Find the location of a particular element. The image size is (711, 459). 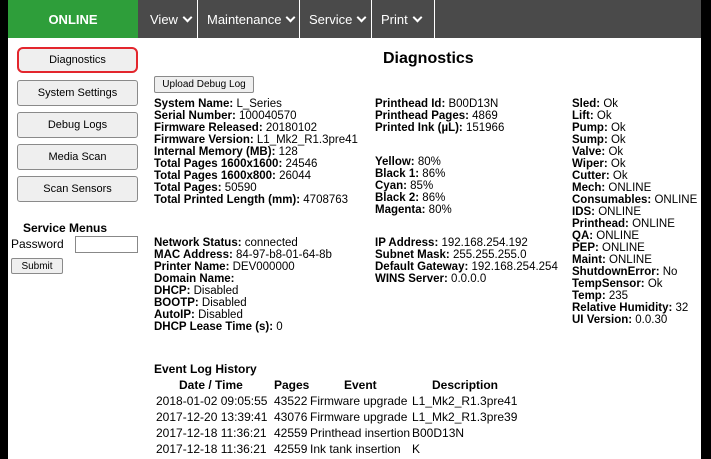

info-value: 4869 is located at coordinates (483, 116).